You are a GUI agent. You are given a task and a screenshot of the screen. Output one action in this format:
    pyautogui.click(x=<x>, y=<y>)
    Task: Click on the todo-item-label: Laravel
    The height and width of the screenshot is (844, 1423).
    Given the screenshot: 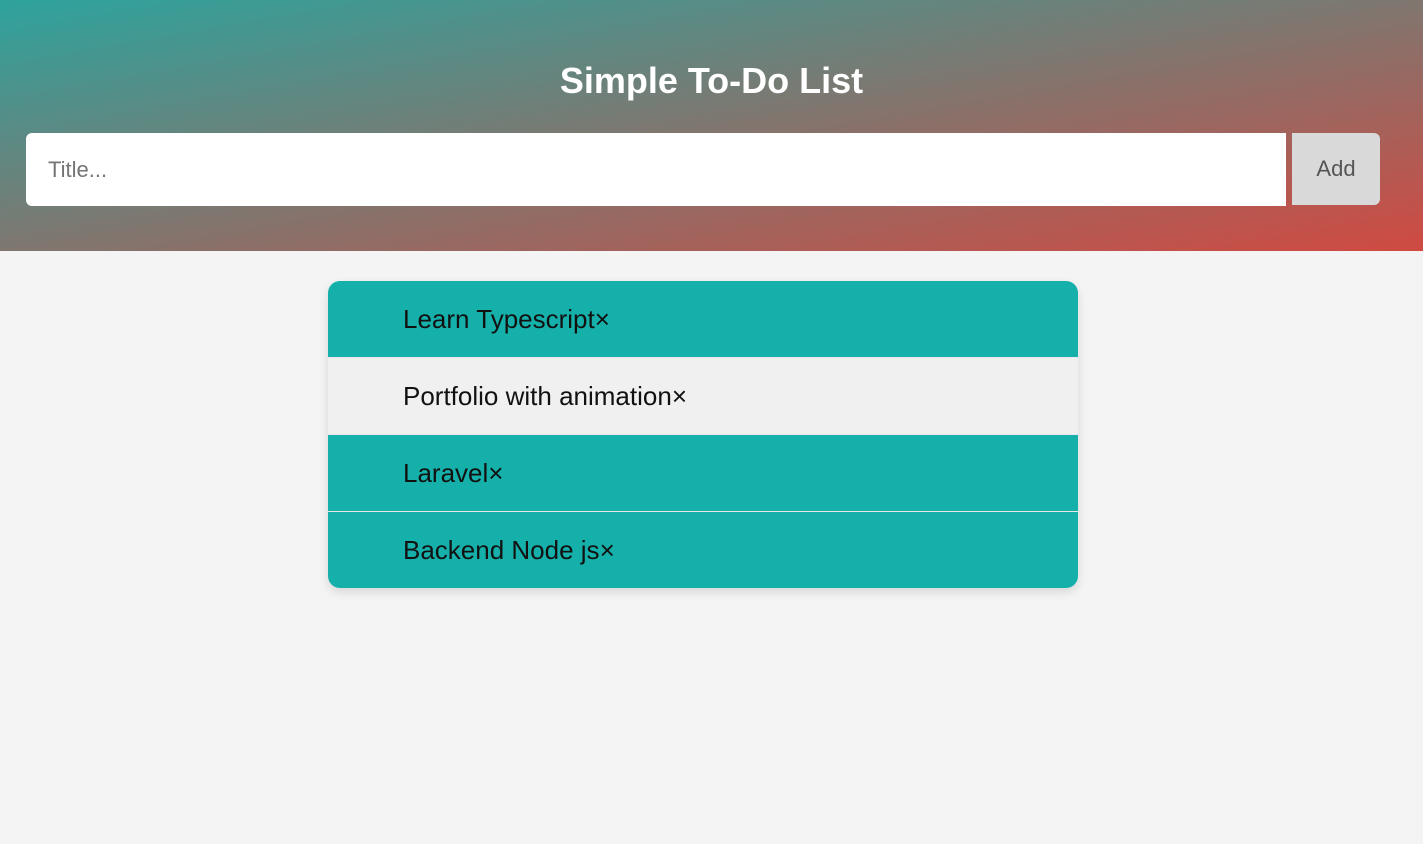 What is the action you would take?
    pyautogui.click(x=446, y=472)
    